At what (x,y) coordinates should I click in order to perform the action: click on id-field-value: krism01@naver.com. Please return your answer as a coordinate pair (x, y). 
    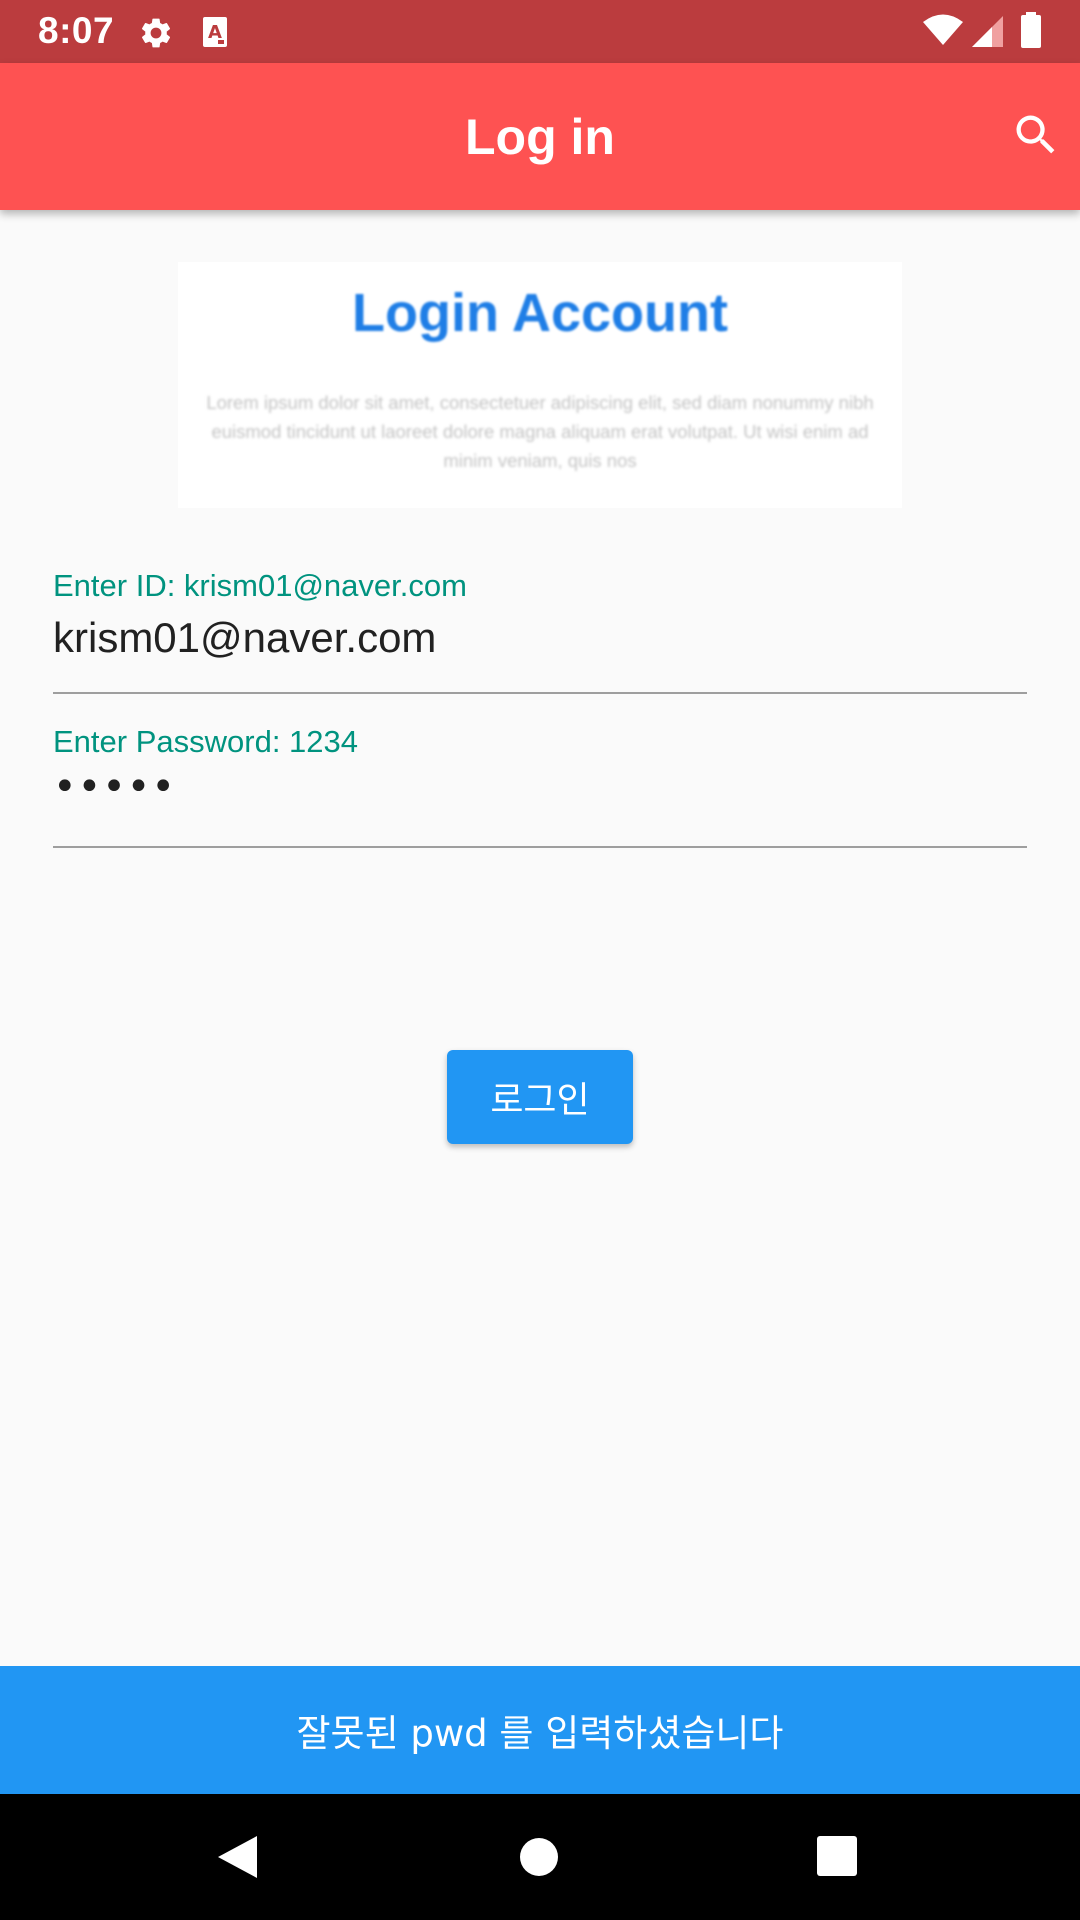
    Looking at the image, I should click on (244, 638).